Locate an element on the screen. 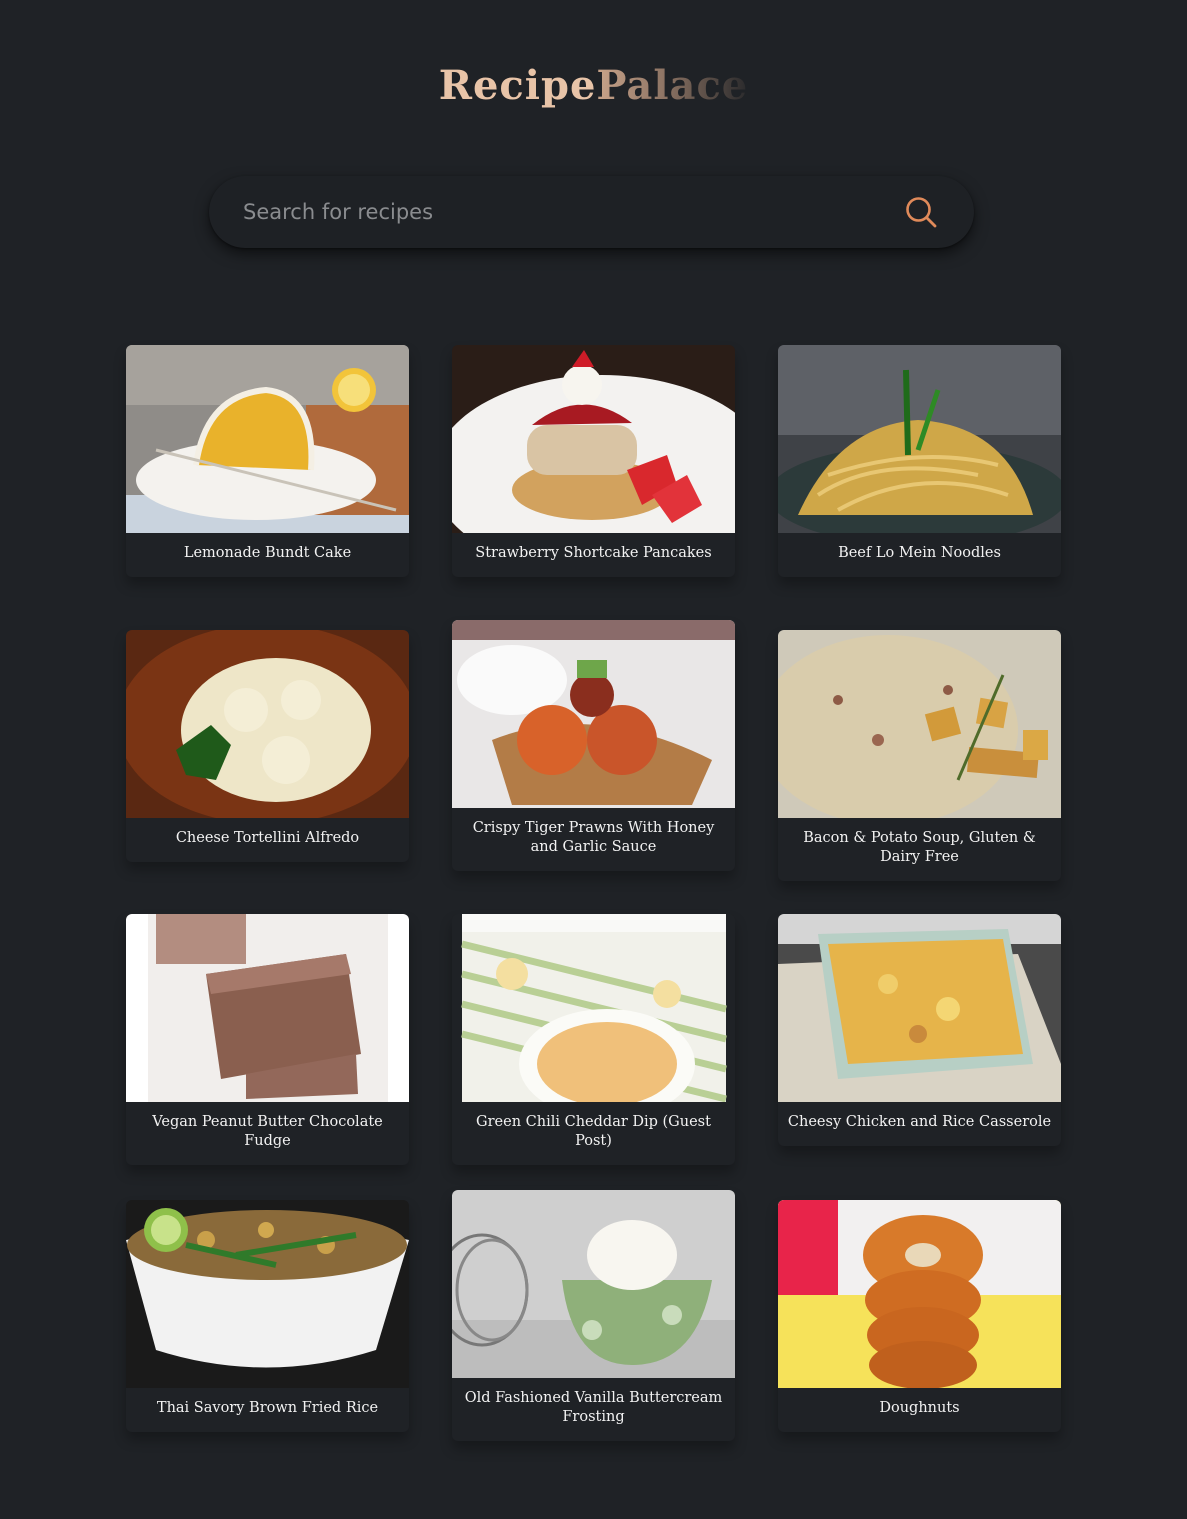  recipe-card: Green Chili Cheddar Dip (Guest Post) is located at coordinates (593, 1039).